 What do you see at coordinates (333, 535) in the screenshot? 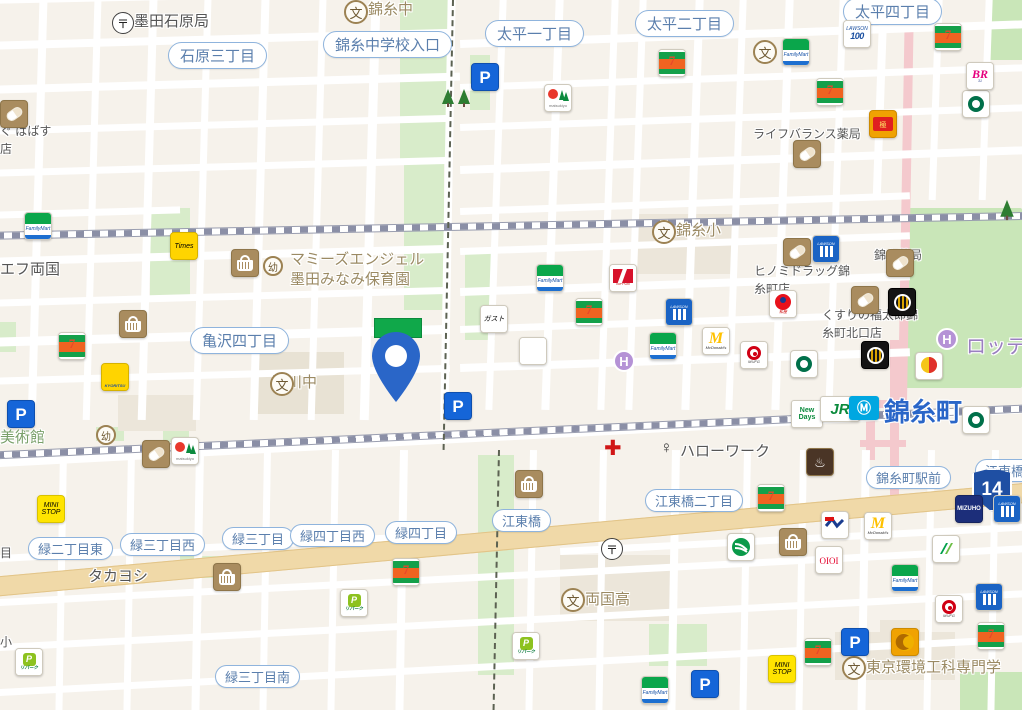
I see `place-label: 緑四丁目西` at bounding box center [333, 535].